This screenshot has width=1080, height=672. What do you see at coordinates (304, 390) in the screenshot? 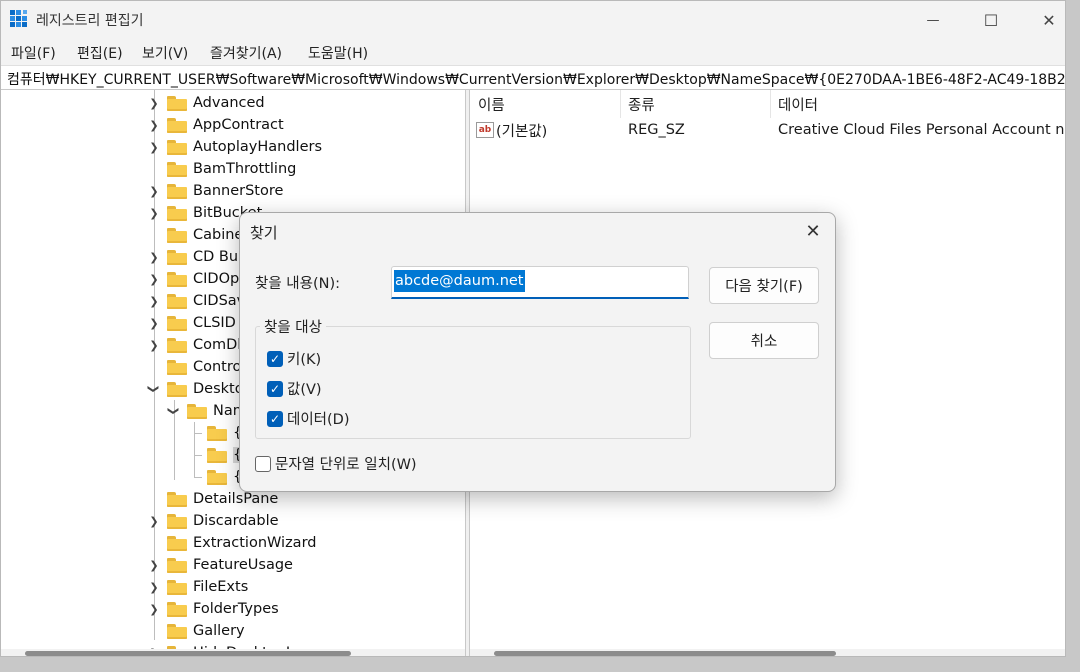
I see `checkbox-values-label: 값(V)` at bounding box center [304, 390].